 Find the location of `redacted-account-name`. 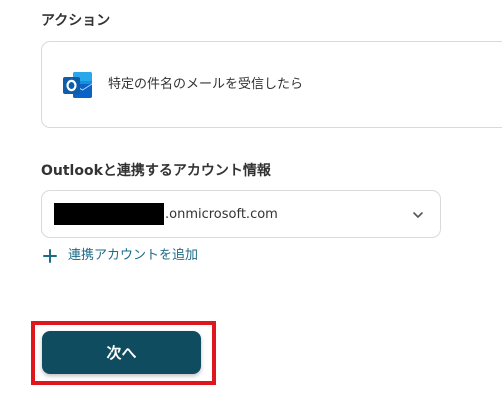

redacted-account-name is located at coordinates (109, 214).